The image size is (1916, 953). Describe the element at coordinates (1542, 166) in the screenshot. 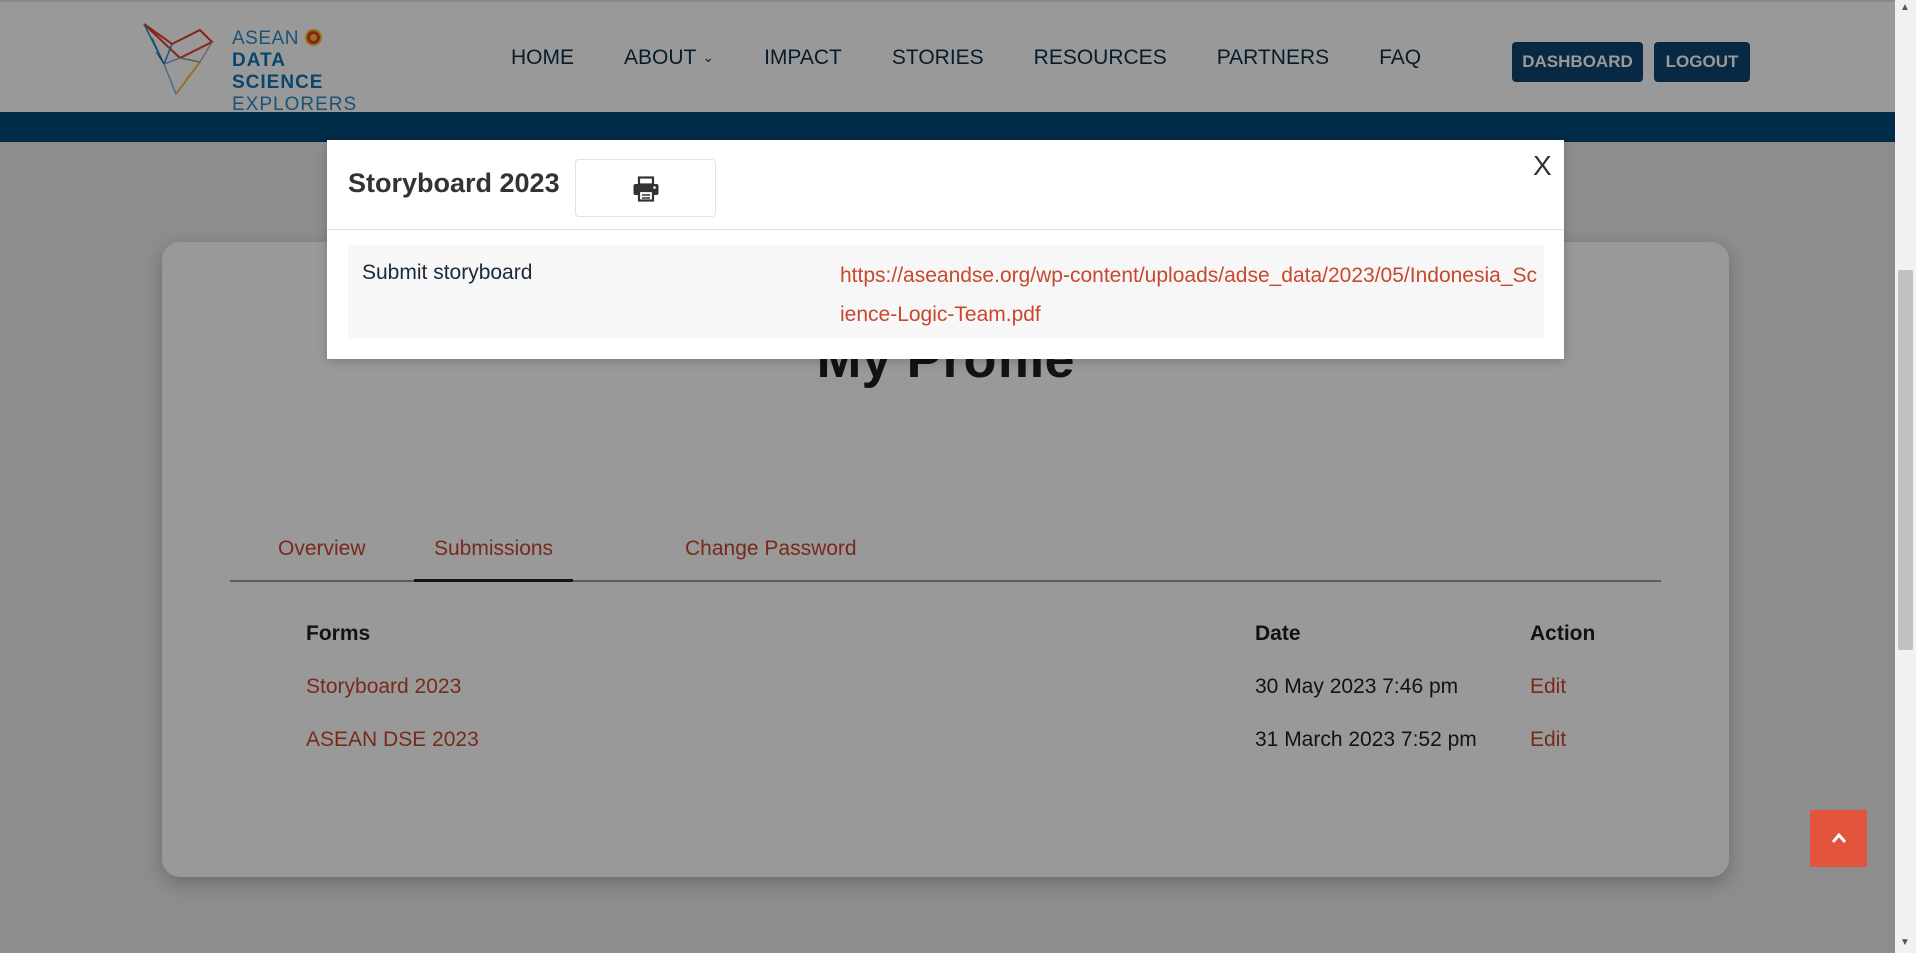

I see `close-button: X` at that location.